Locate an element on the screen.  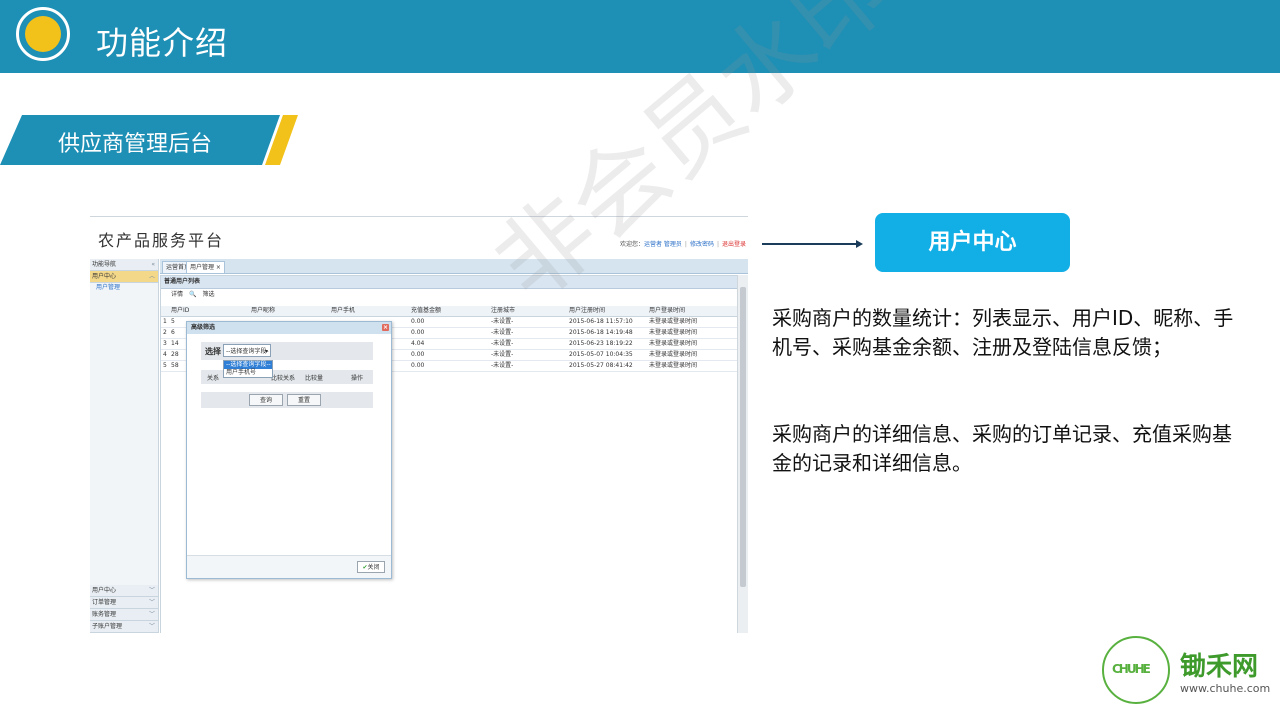
brand-logo-icon: CHUHE is located at coordinates (1136, 670).